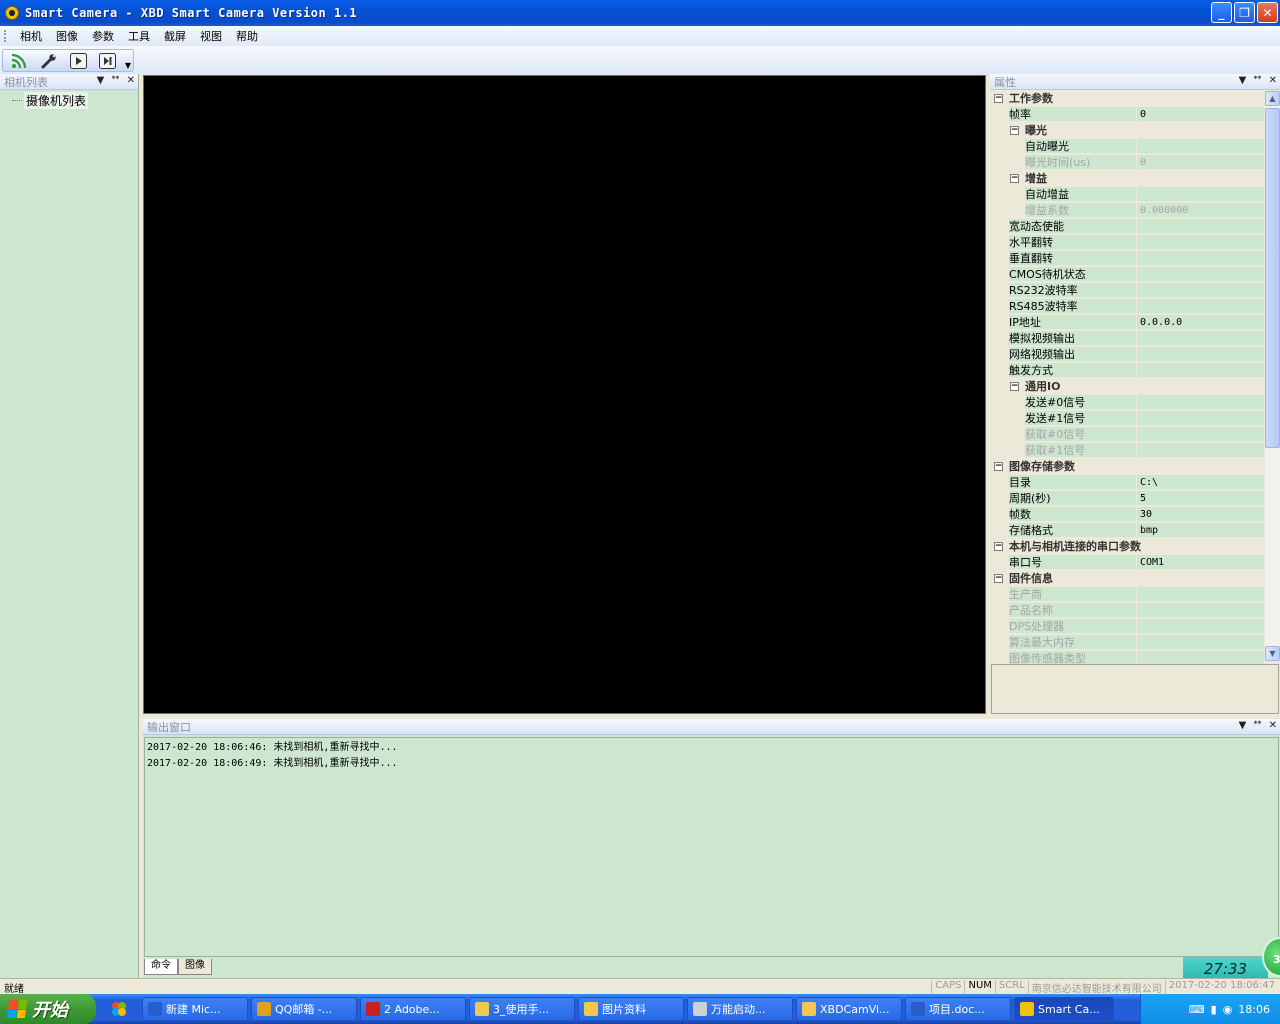 This screenshot has height=1024, width=1280. I want to click on keyboard-icon: ⌨, so click(1197, 1009).